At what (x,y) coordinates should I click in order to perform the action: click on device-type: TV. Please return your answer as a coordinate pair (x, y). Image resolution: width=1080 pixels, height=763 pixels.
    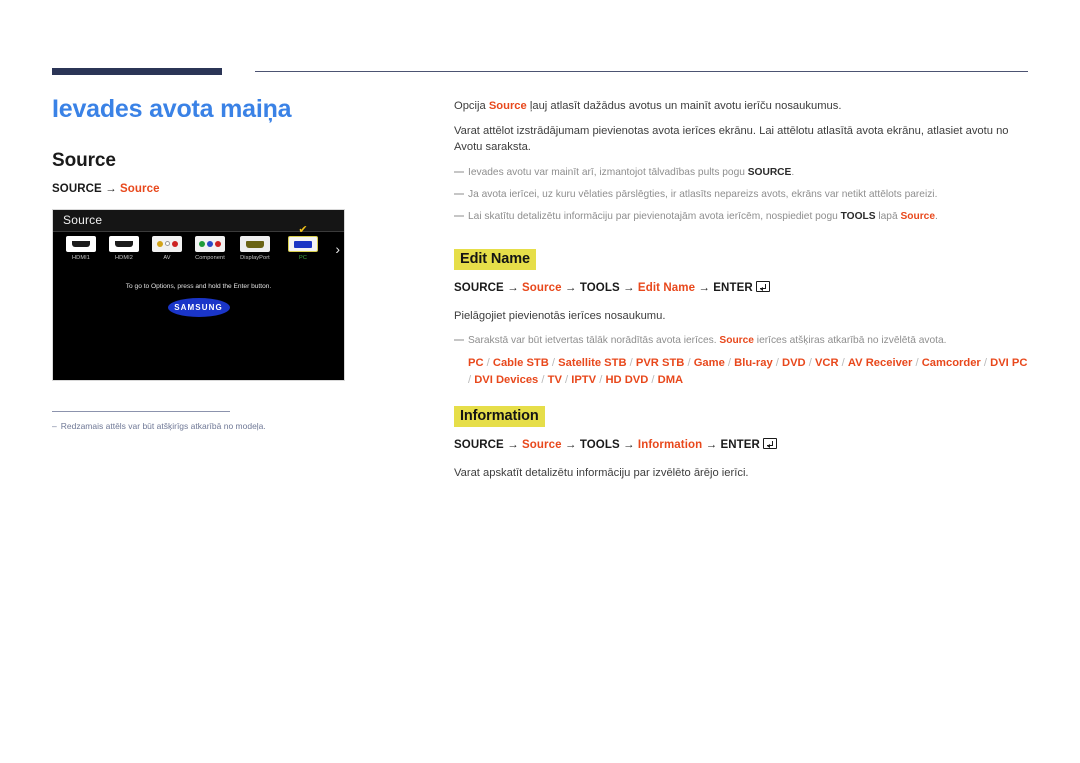
    Looking at the image, I should click on (554, 379).